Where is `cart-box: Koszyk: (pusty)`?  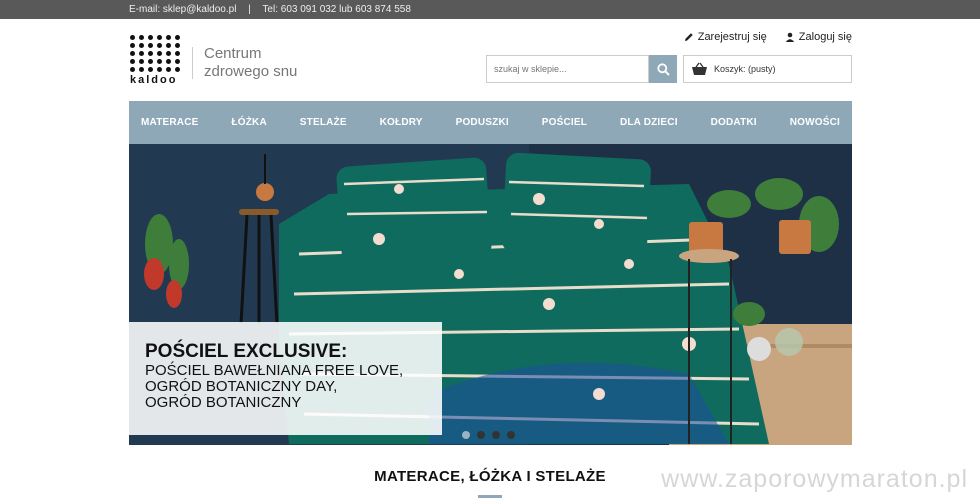 cart-box: Koszyk: (pusty) is located at coordinates (767, 69).